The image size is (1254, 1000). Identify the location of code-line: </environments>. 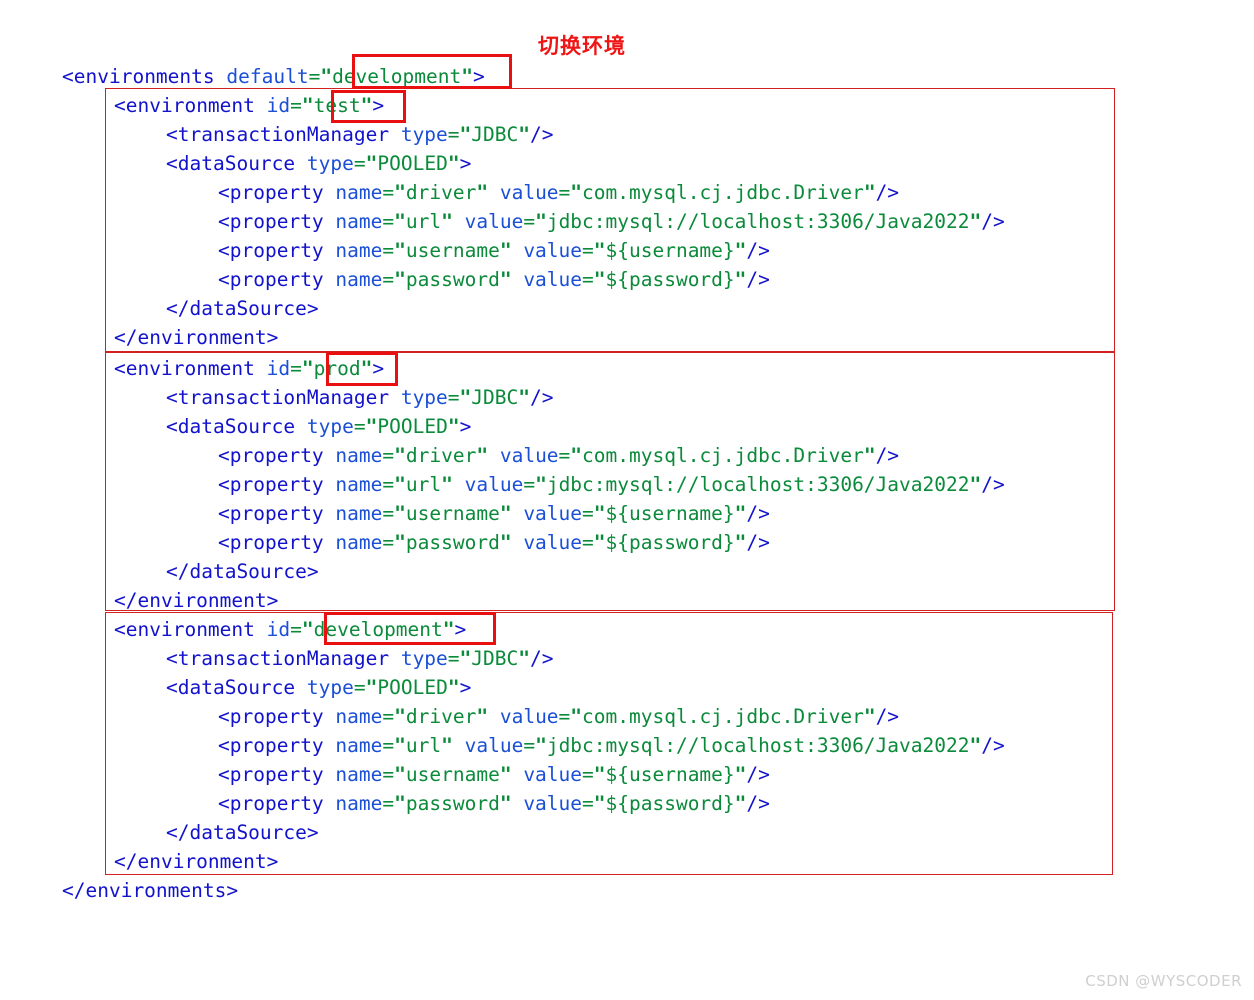
(150, 890).